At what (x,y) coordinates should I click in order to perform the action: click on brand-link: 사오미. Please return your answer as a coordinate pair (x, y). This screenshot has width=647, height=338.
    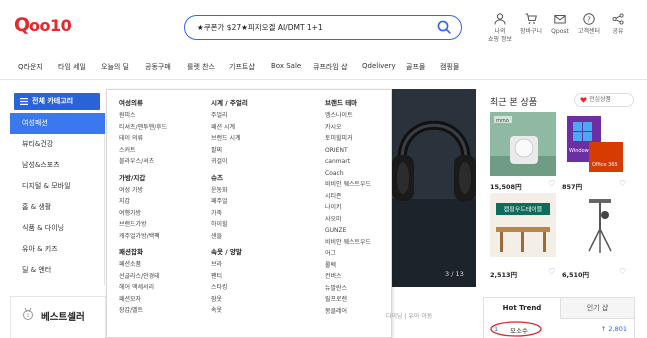
    Looking at the image, I should click on (371, 220).